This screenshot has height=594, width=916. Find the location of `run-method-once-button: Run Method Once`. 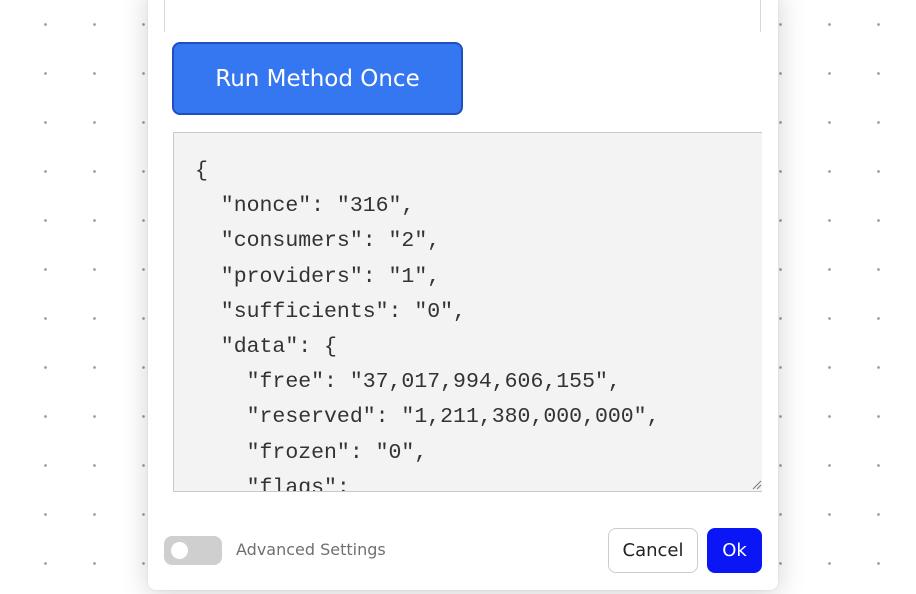

run-method-once-button: Run Method Once is located at coordinates (317, 78).